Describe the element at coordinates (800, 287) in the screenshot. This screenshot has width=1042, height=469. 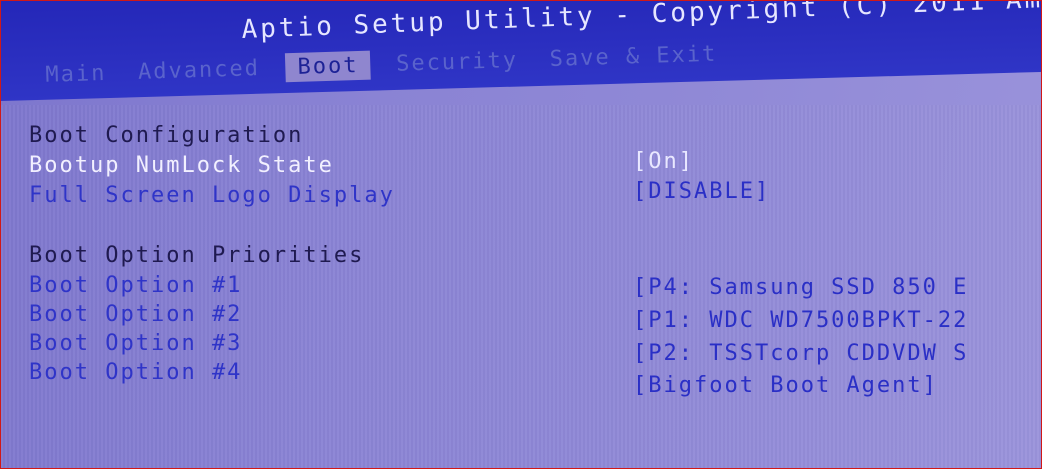
I see `boot-option-1-value: [P4: Samsung SSD 850 E` at that location.